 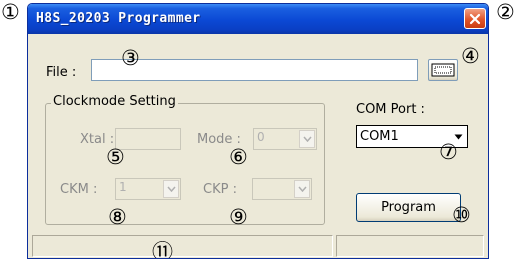 I want to click on file-path-input, so click(x=254, y=70).